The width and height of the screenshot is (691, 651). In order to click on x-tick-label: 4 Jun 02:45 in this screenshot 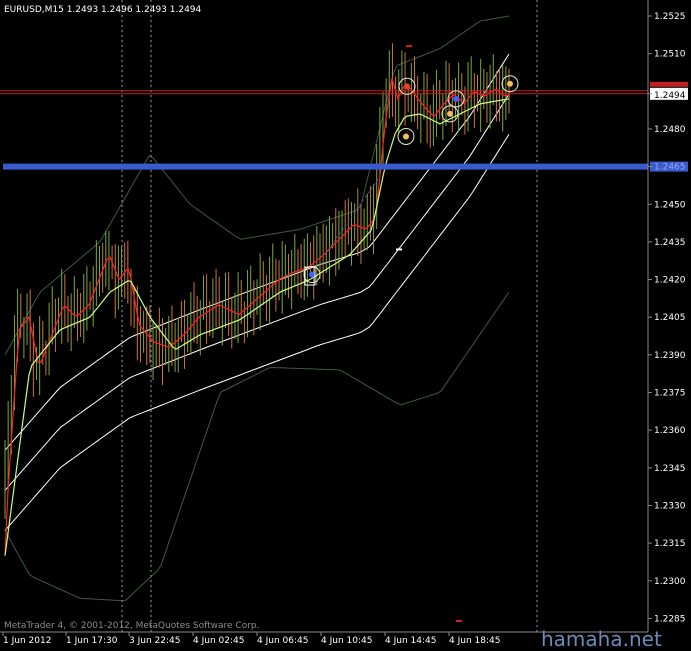, I will do `click(218, 641)`.